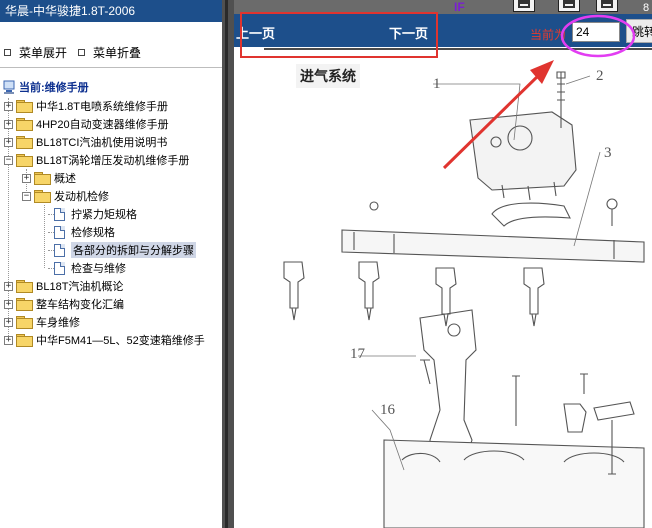 This screenshot has height=528, width=652. Describe the element at coordinates (111, 67) in the screenshot. I see `sidebar-divider` at that location.